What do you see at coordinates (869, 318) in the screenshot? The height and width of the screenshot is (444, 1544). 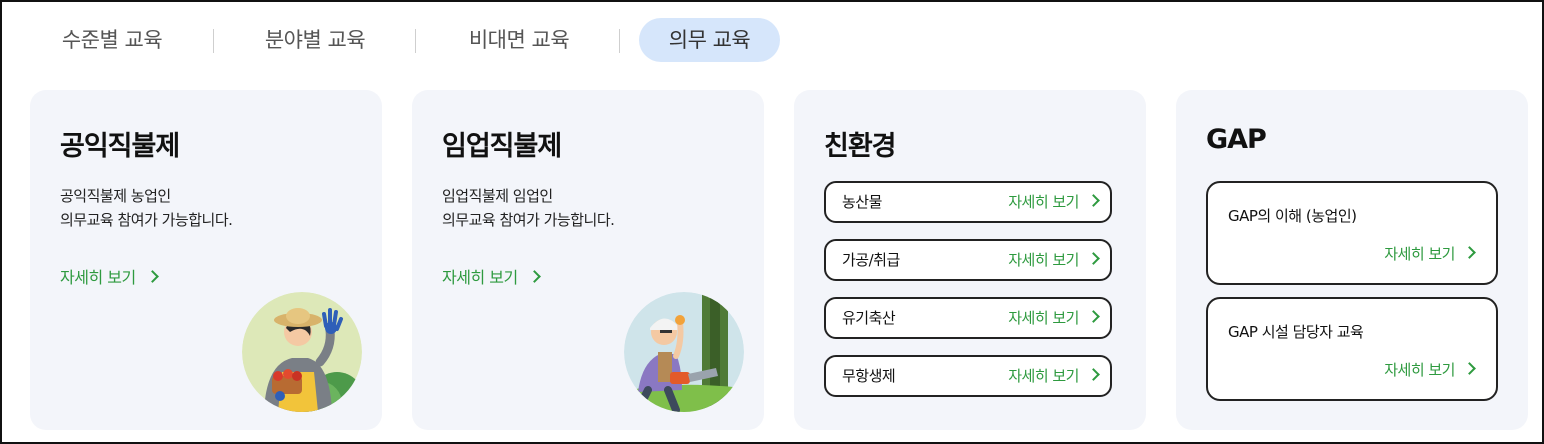 I see `pill-label: 유기축산` at bounding box center [869, 318].